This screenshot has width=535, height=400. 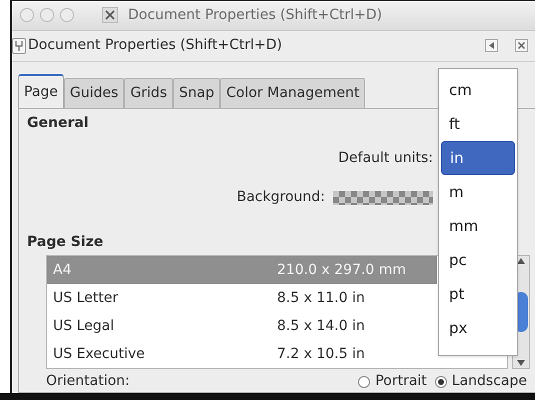 What do you see at coordinates (478, 294) in the screenshot?
I see `menu-item: pt` at bounding box center [478, 294].